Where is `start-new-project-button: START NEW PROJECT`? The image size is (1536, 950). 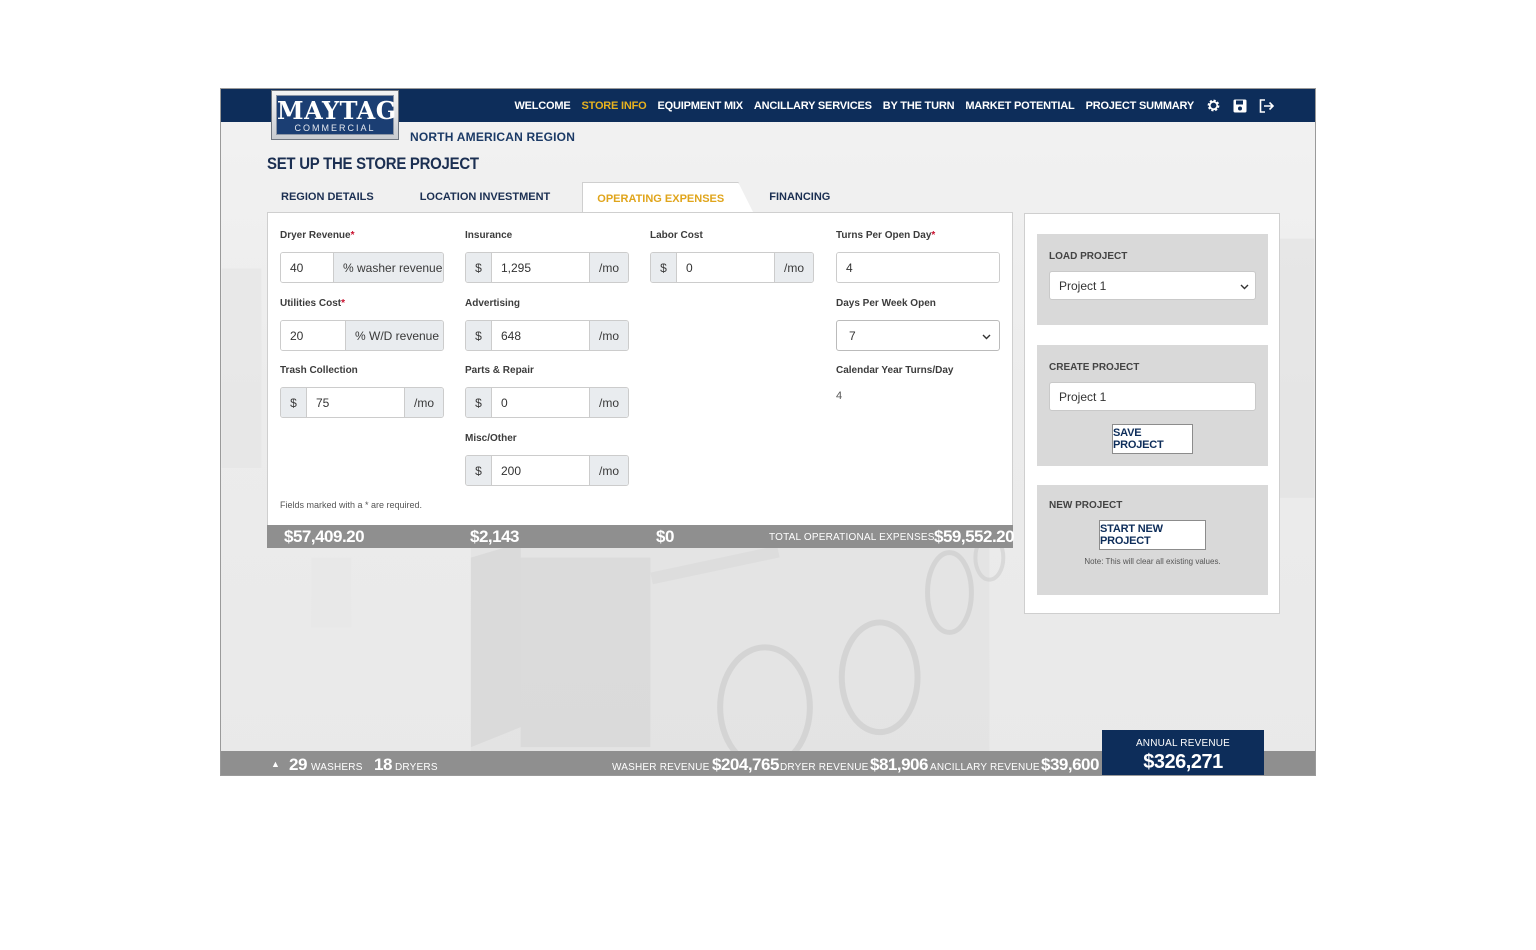 start-new-project-button: START NEW PROJECT is located at coordinates (1152, 535).